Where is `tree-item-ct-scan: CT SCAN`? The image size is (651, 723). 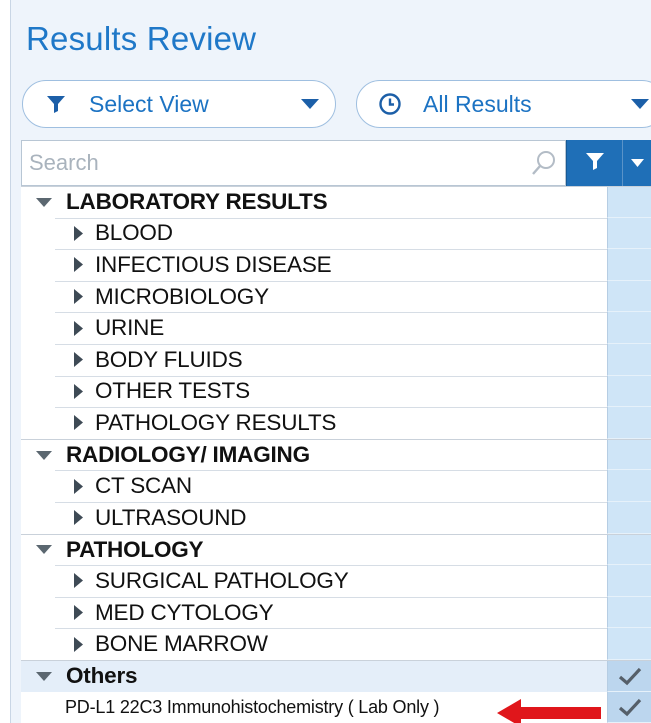 tree-item-ct-scan: CT SCAN is located at coordinates (336, 486).